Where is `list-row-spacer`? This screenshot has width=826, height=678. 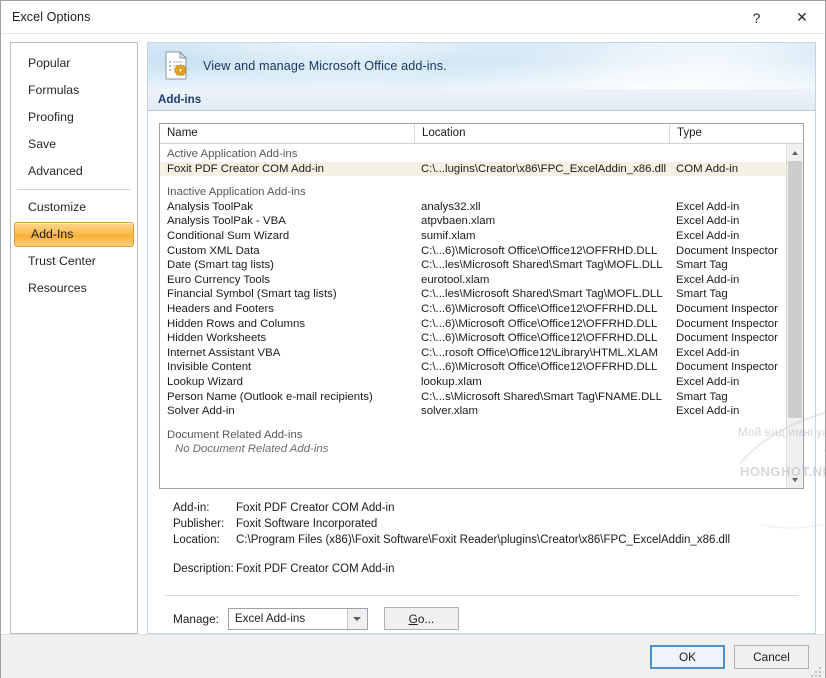
list-row-spacer is located at coordinates (473, 180).